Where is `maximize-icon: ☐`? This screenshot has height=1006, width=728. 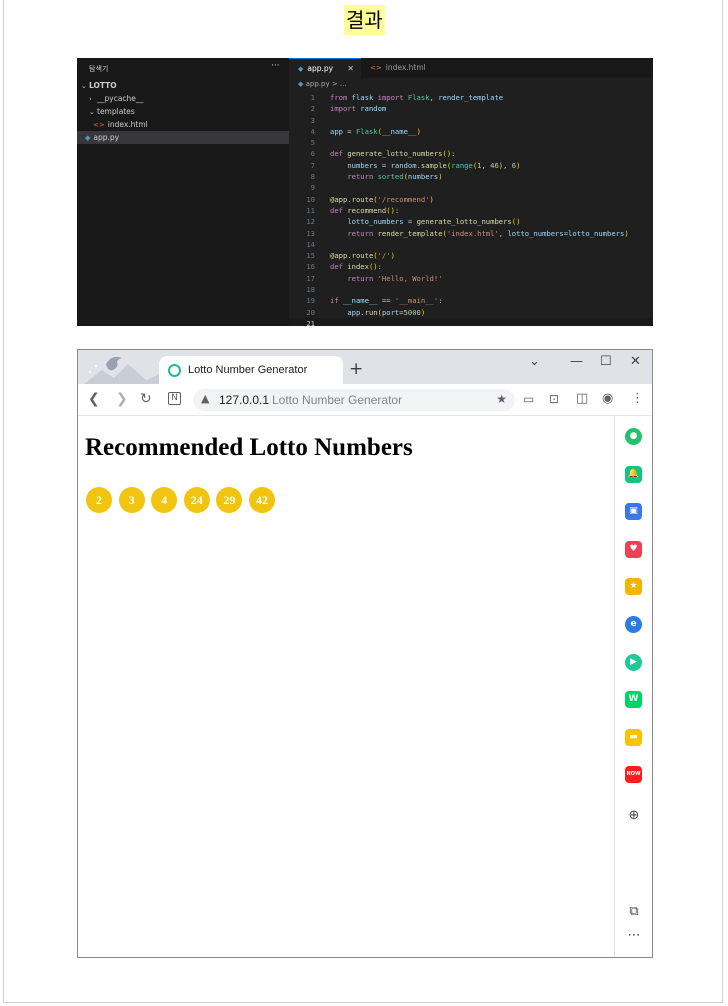 maximize-icon: ☐ is located at coordinates (606, 362).